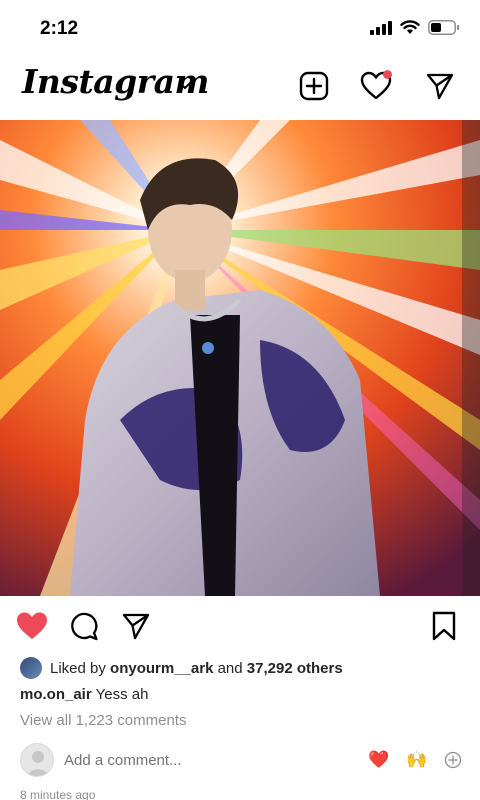  What do you see at coordinates (381, 30) in the screenshot?
I see `signal-icon` at bounding box center [381, 30].